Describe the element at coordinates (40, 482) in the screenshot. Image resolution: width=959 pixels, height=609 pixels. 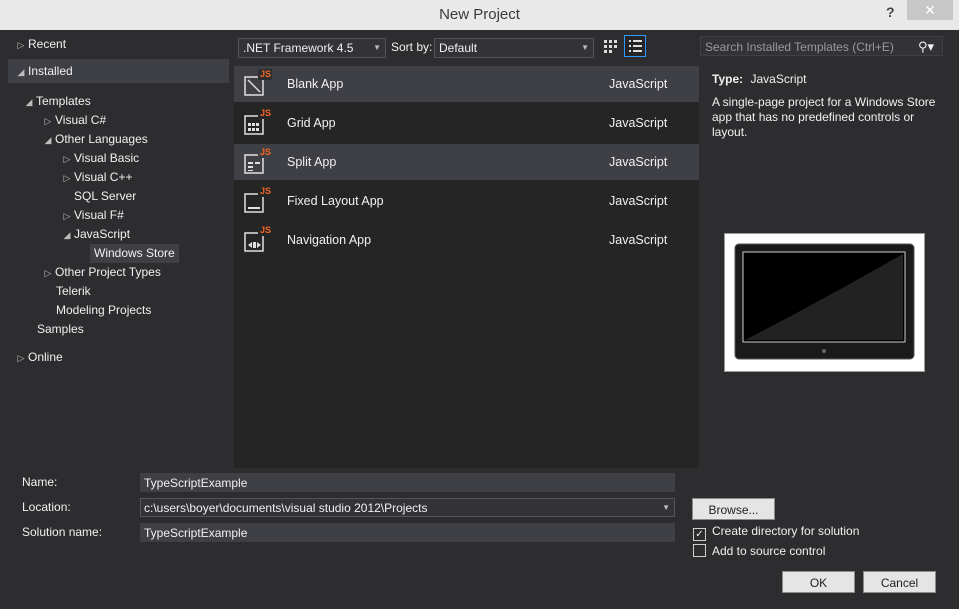
I see `name-label: Name:` at that location.